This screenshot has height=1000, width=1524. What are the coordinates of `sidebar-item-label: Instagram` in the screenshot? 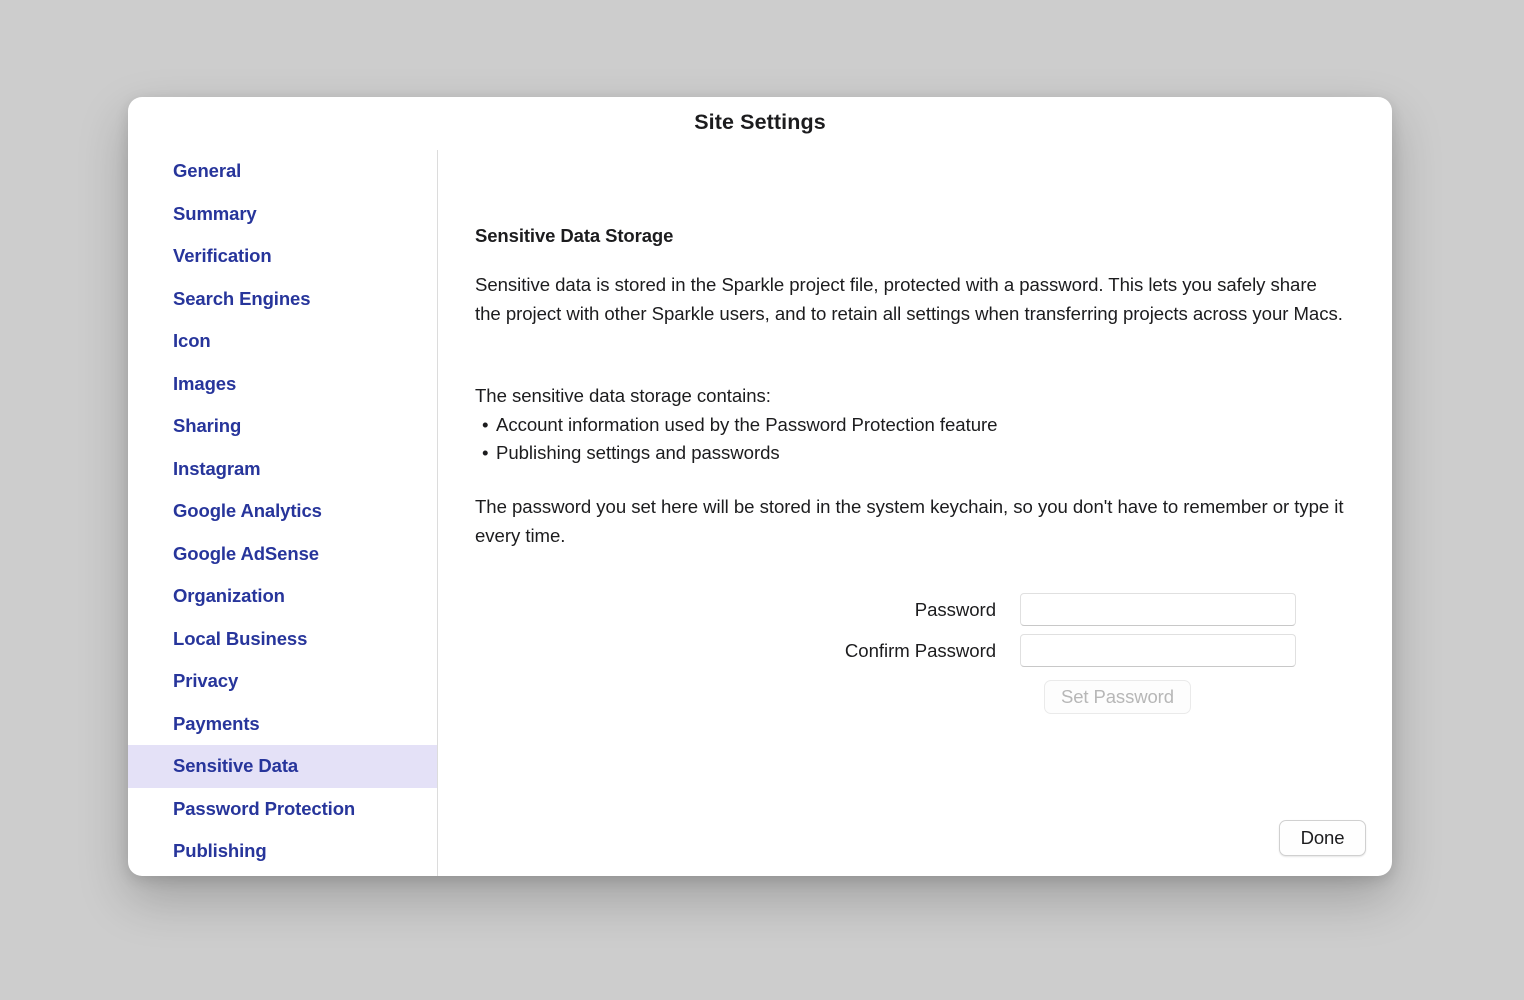 It's located at (217, 468).